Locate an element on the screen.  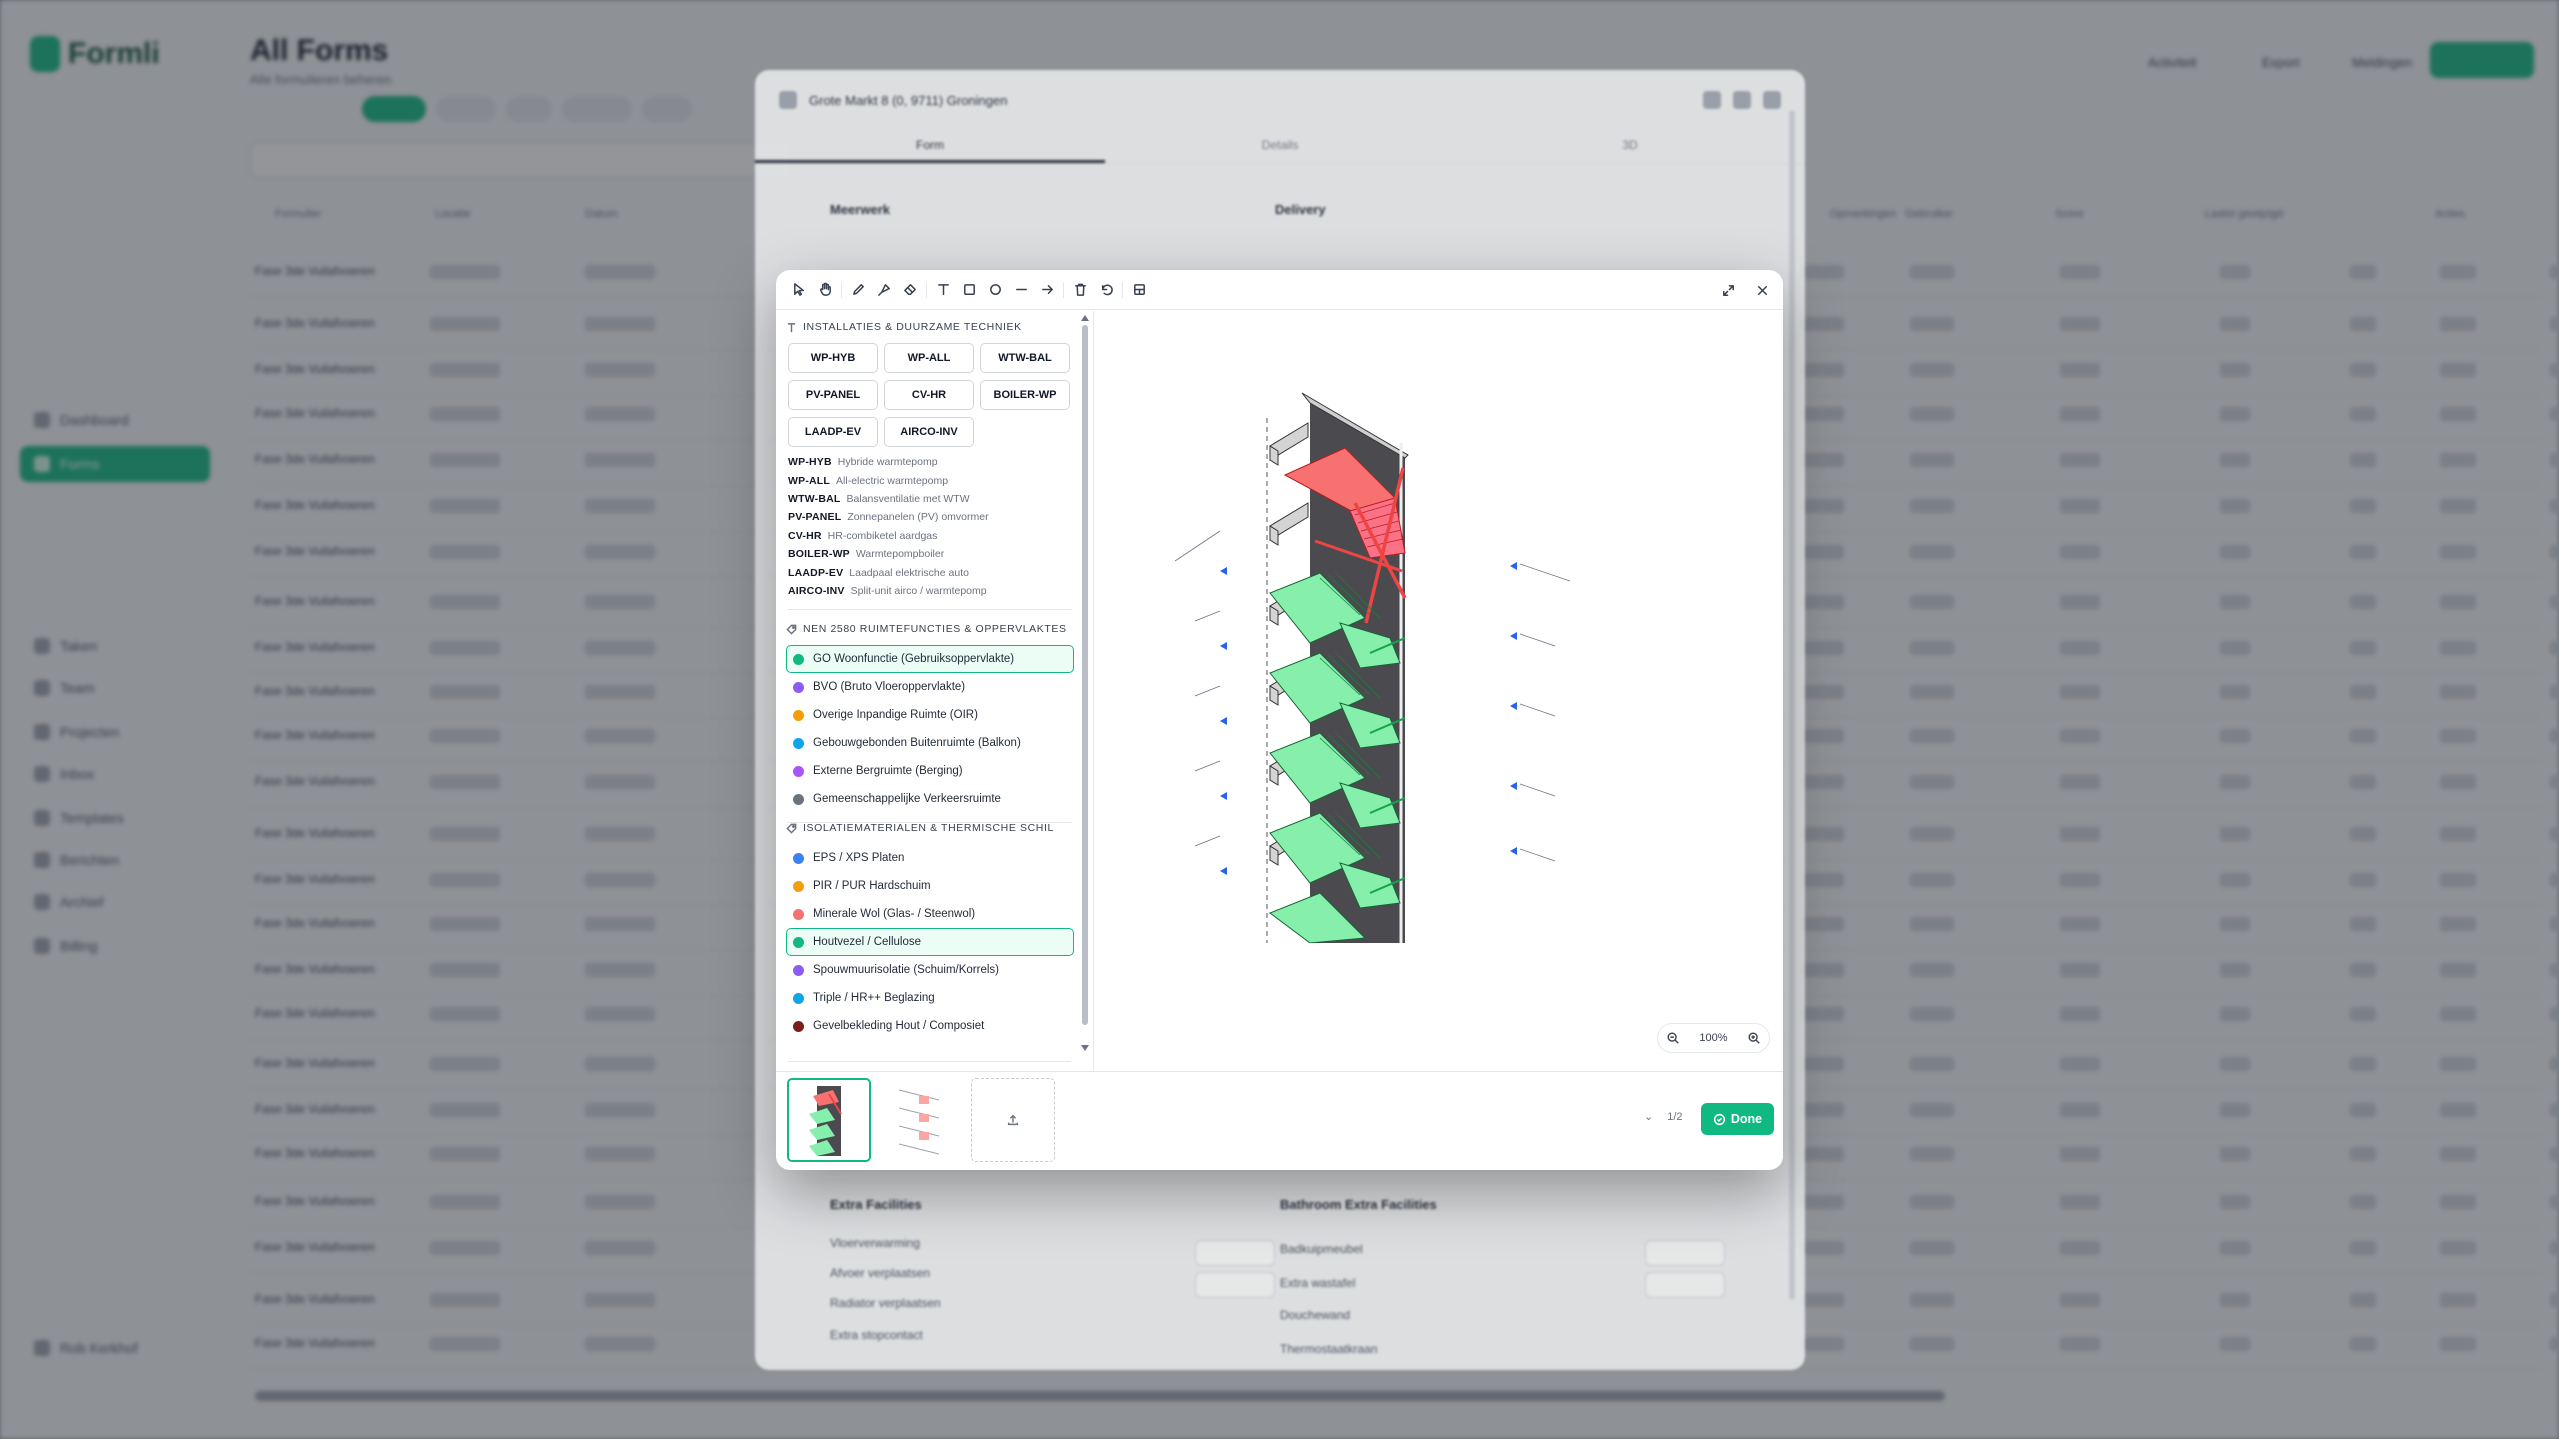
highlighter-icon is located at coordinates (883, 290).